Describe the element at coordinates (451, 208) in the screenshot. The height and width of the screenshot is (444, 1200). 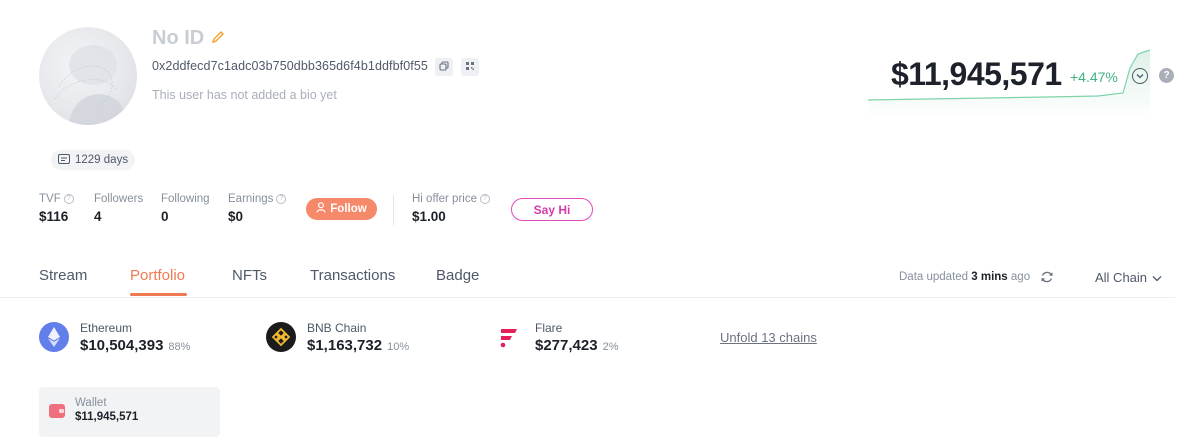
I see `stat-hi-offer: Hi offer price? $1.00` at that location.